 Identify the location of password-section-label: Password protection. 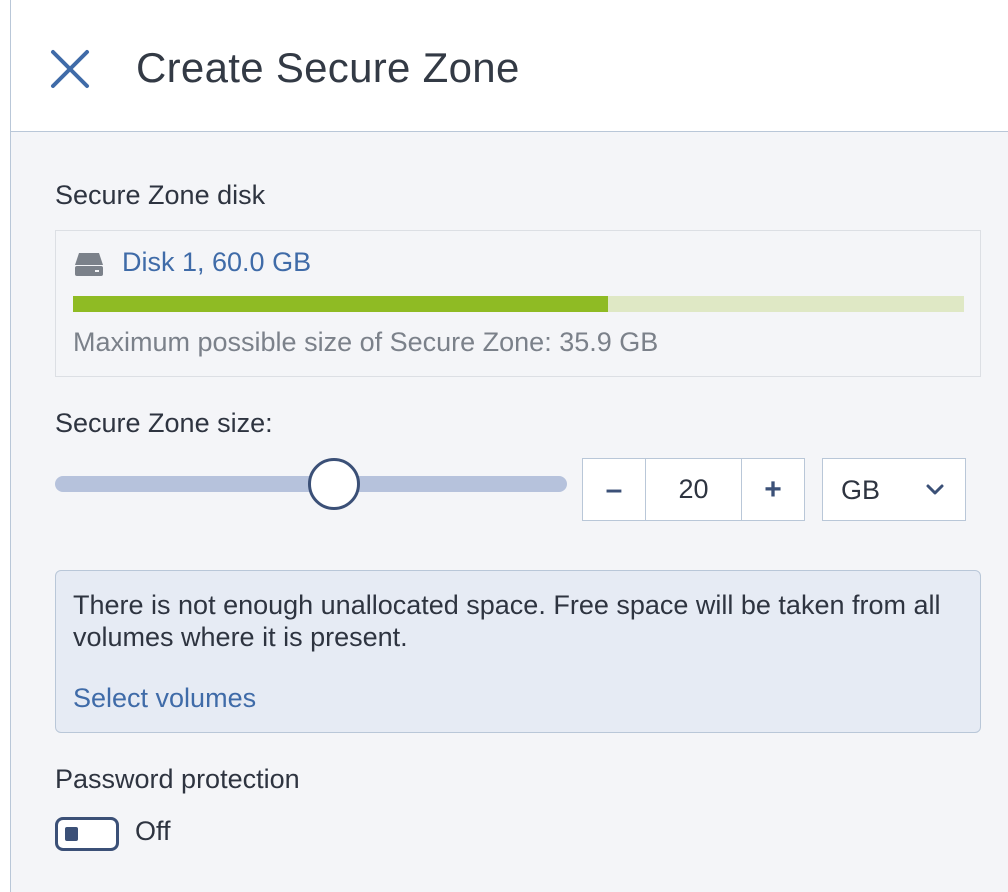
(177, 779).